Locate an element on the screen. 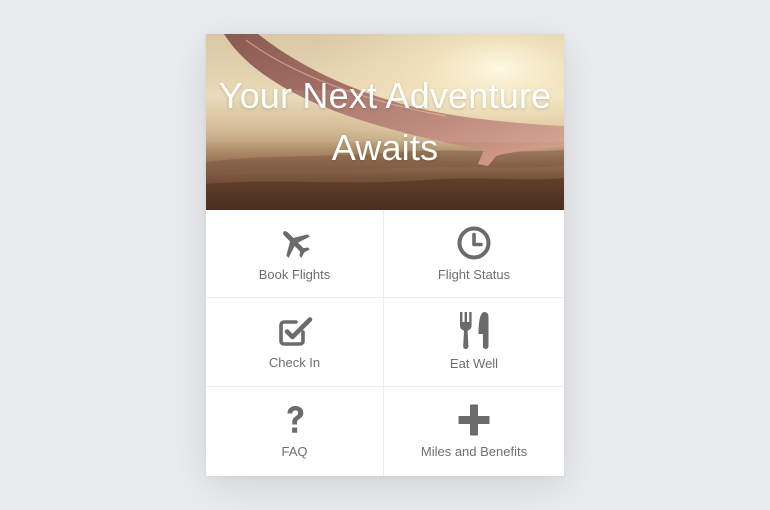 This screenshot has width=770, height=510. flight-status-button: Flight Status is located at coordinates (474, 254).